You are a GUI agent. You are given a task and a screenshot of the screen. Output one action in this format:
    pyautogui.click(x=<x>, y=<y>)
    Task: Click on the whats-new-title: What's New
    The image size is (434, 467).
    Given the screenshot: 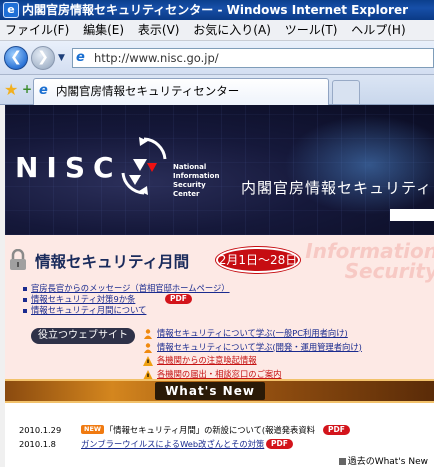 What is the action you would take?
    pyautogui.click(x=210, y=391)
    